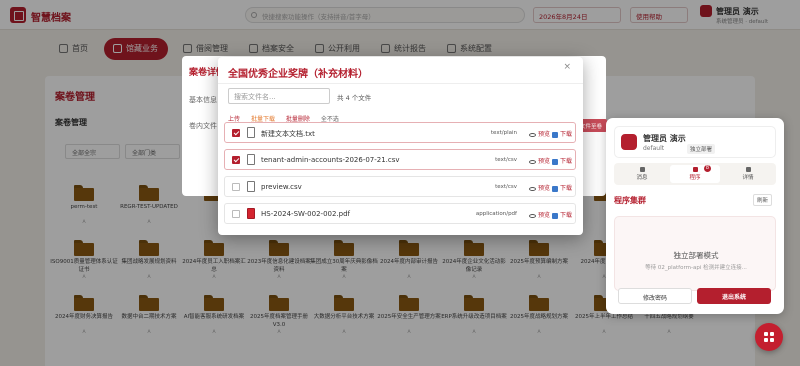  Describe the element at coordinates (203, 100) in the screenshot. I see `basic-info-label: 基本信息` at that location.